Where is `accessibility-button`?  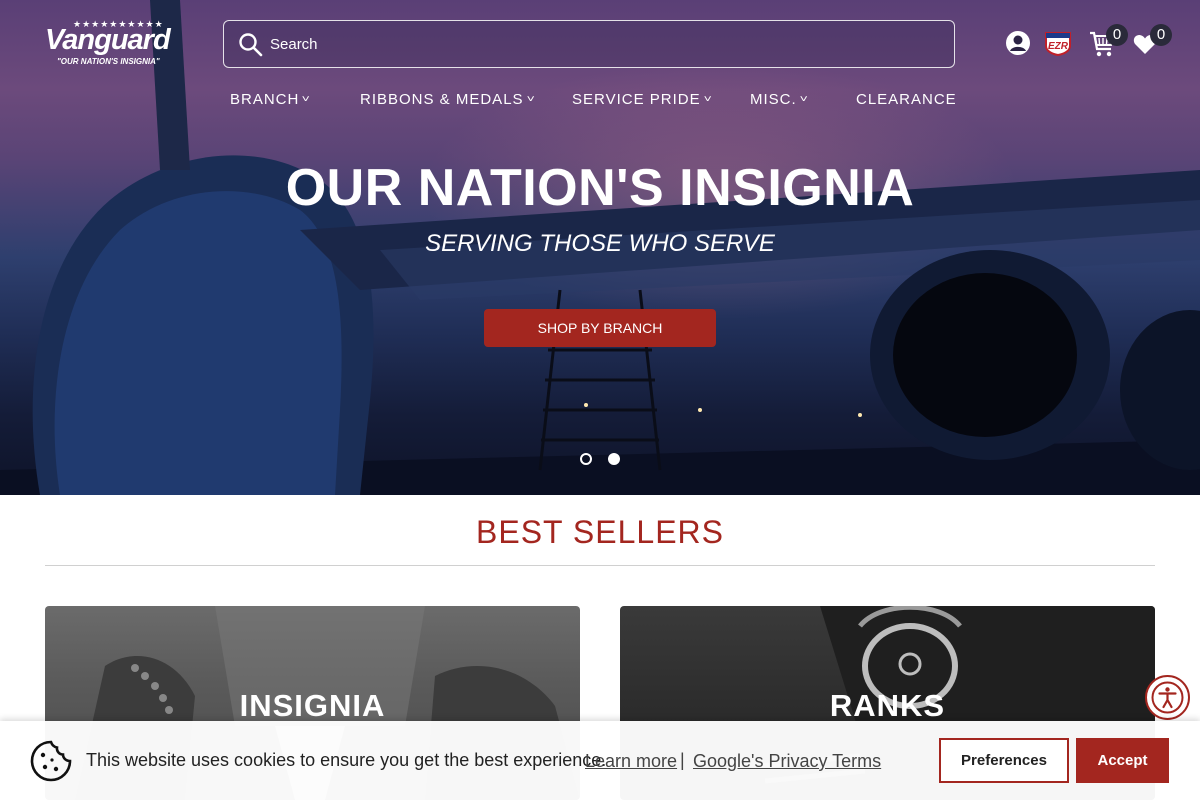
accessibility-button is located at coordinates (1167, 697).